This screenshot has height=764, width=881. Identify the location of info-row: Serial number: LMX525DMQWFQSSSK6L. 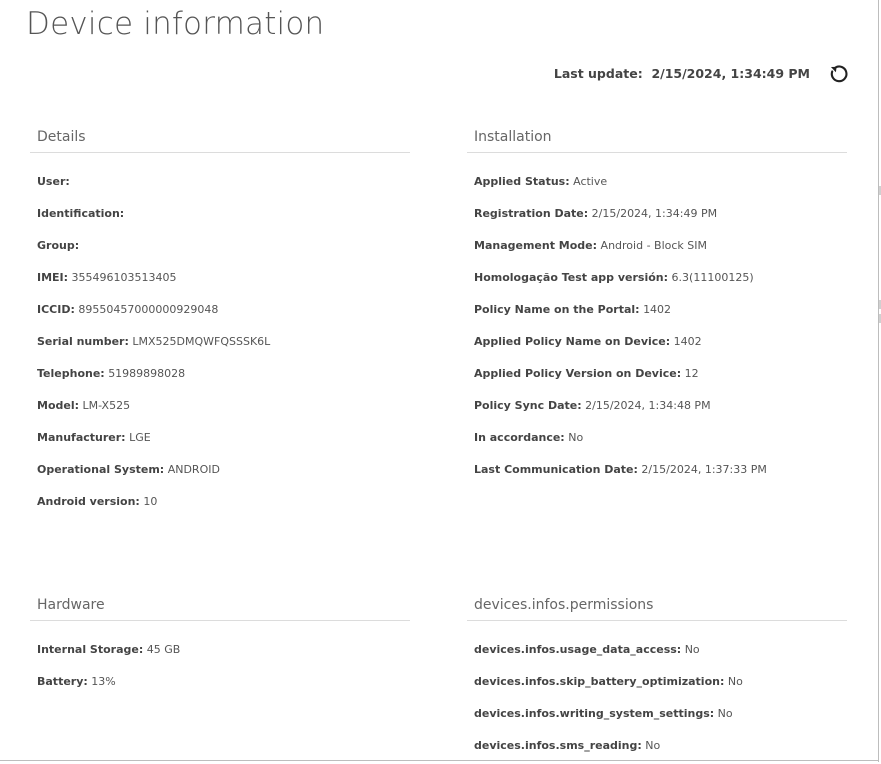
(223, 344).